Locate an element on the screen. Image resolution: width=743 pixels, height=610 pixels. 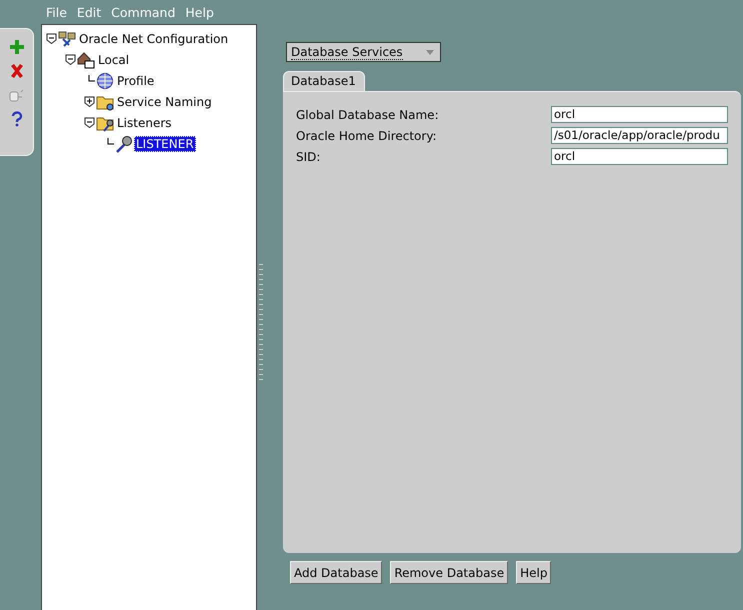
action-button: Add Database is located at coordinates (336, 572).